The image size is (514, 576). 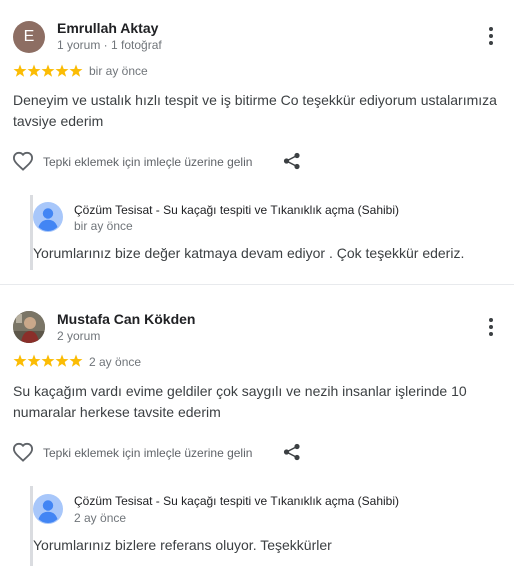 What do you see at coordinates (115, 362) in the screenshot?
I see `review-time: 2 ay önce` at bounding box center [115, 362].